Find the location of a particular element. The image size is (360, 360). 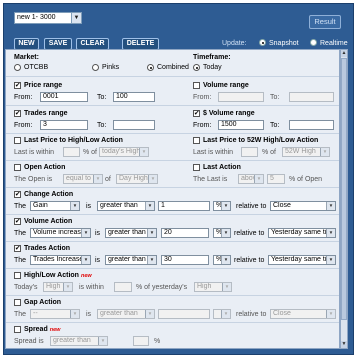

timeframe-today-radio is located at coordinates (196, 67).